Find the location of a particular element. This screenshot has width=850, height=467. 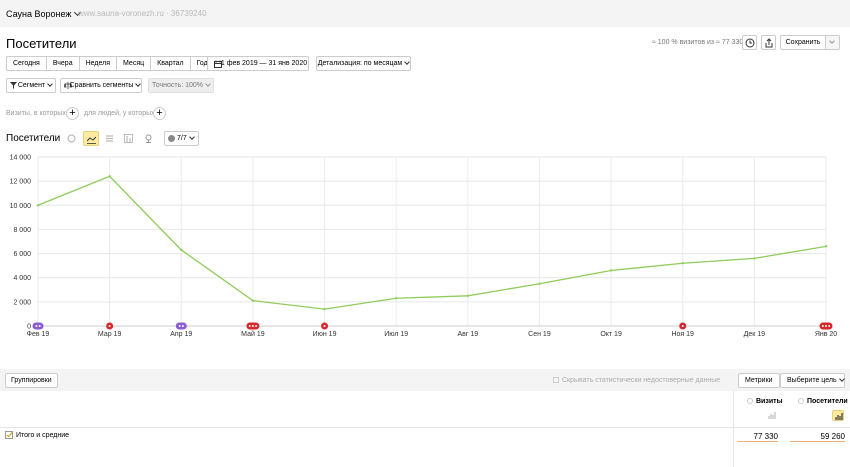

chart-title: Посетители is located at coordinates (33, 138).